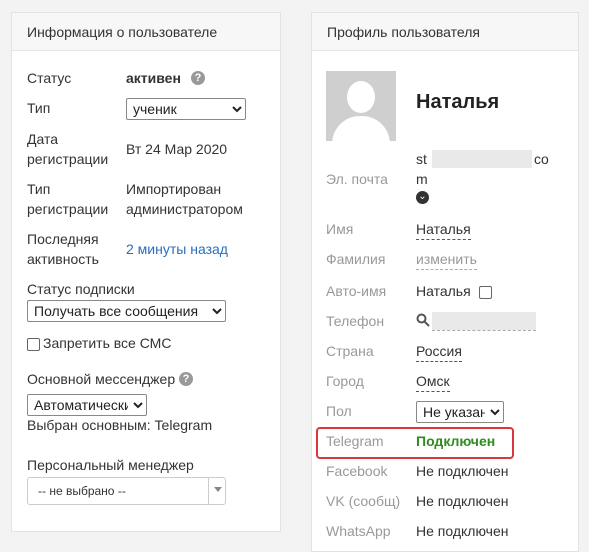 The height and width of the screenshot is (552, 589). I want to click on auto-name-value: Наталья, so click(443, 291).